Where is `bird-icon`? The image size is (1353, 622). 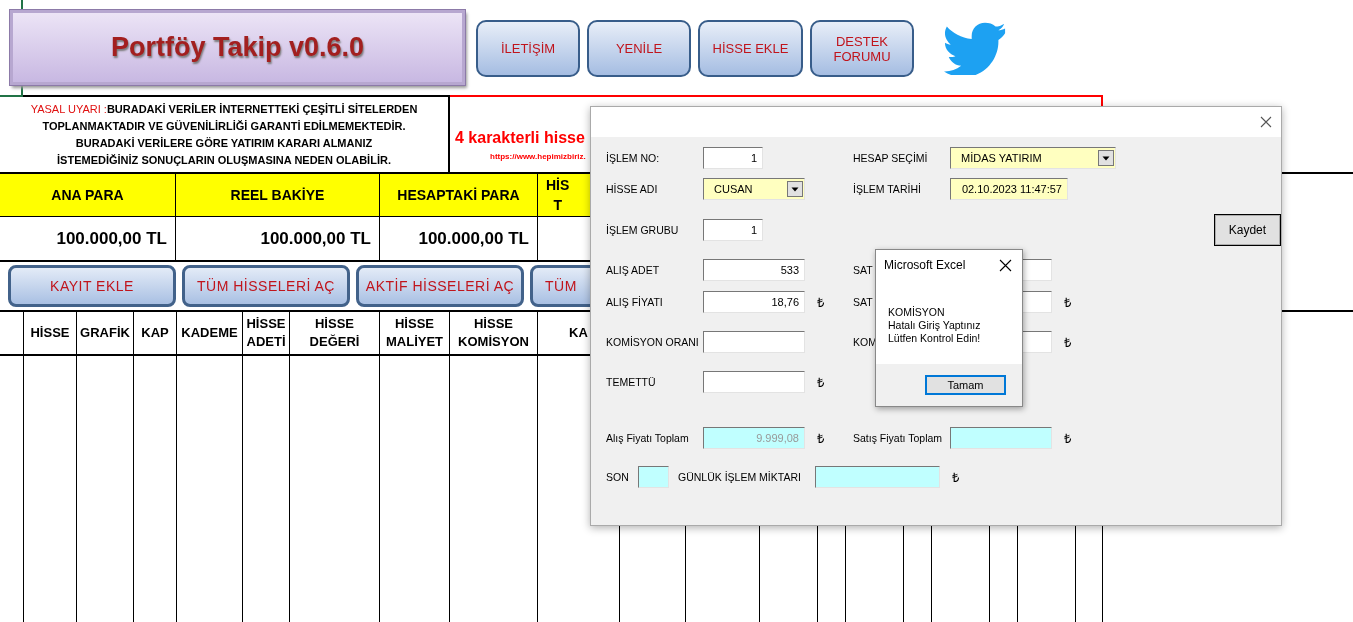 bird-icon is located at coordinates (975, 48).